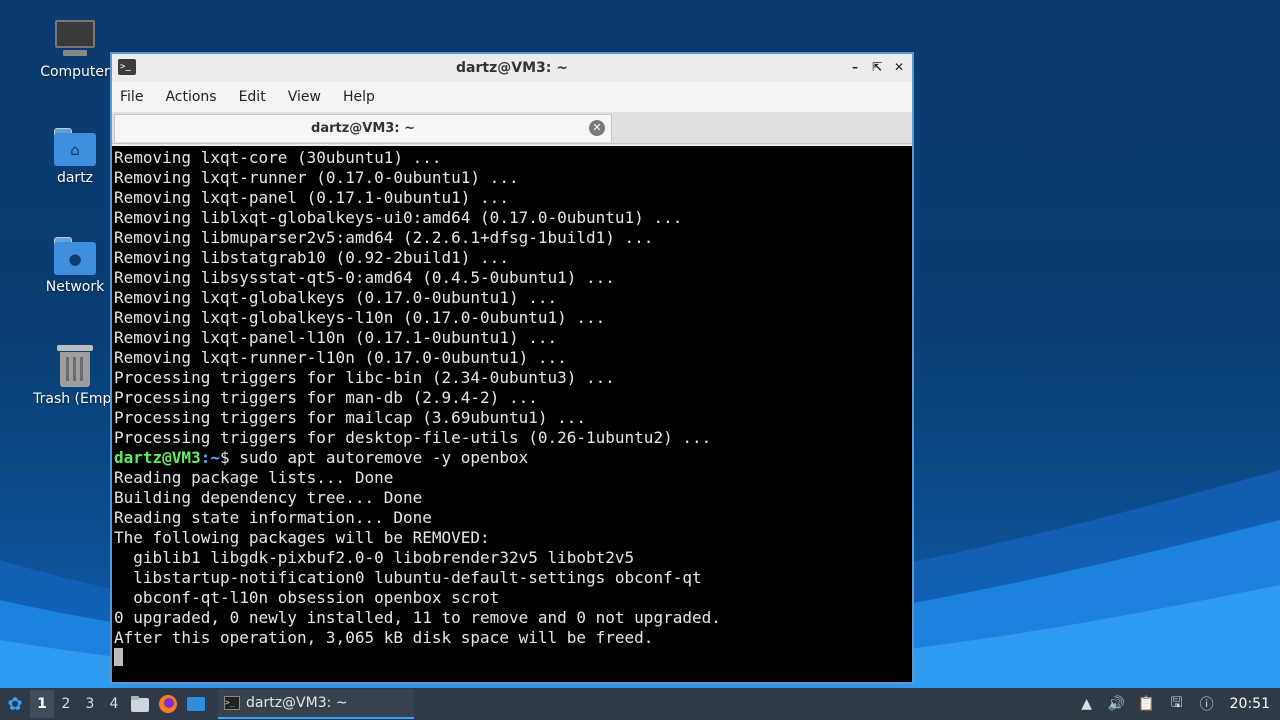 Image resolution: width=1280 pixels, height=720 pixels. Describe the element at coordinates (273, 517) in the screenshot. I see `terminal-line: Reading state information... Done` at that location.